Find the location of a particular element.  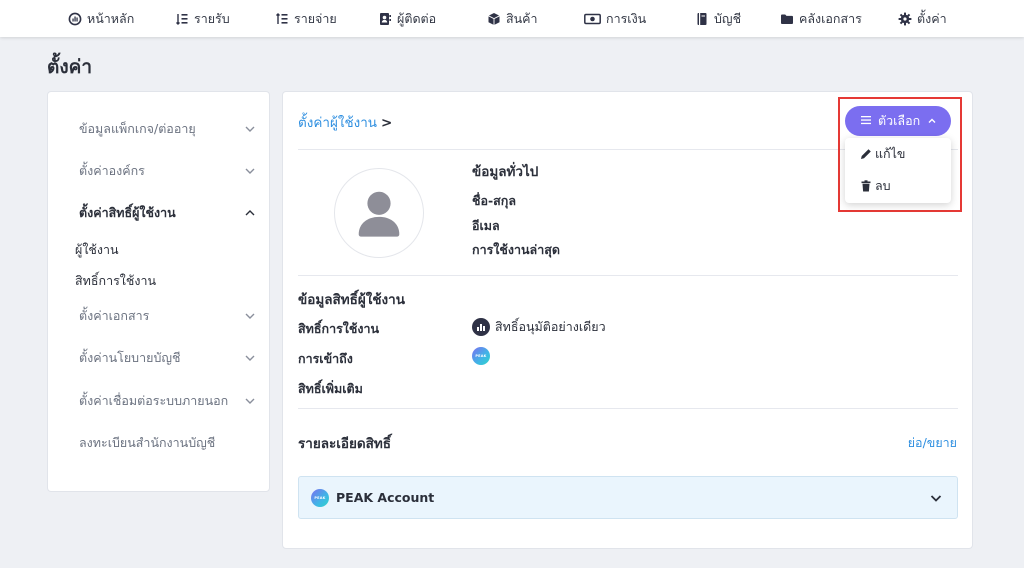

edit-menu-label: แก้ไข is located at coordinates (890, 153).